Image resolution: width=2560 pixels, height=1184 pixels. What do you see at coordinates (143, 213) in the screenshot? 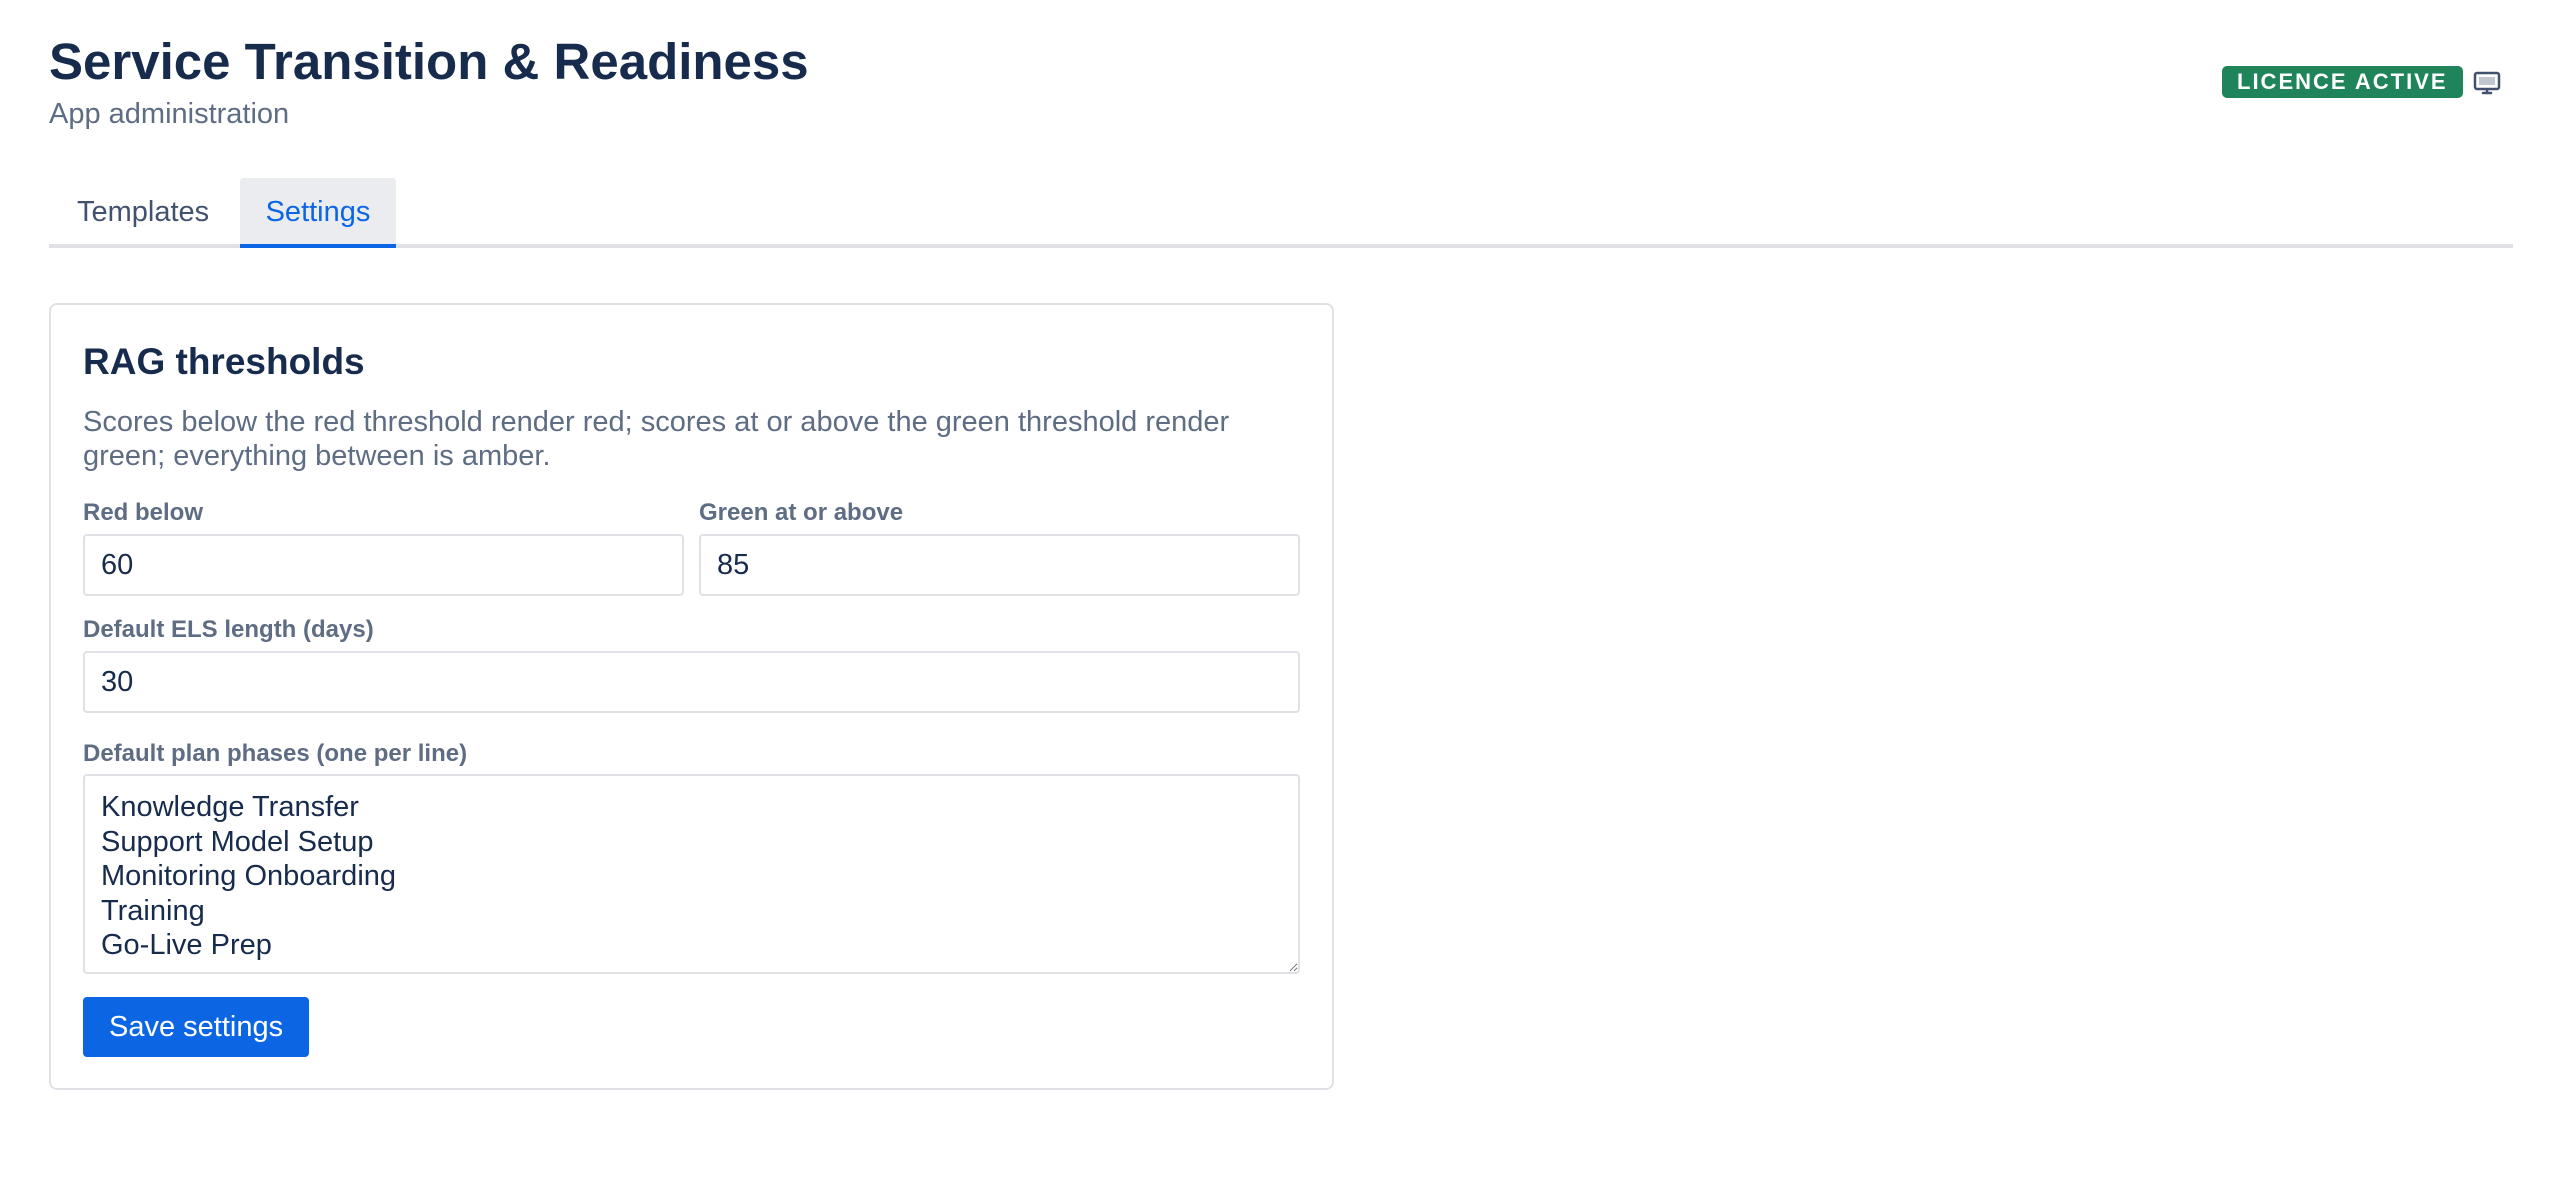
I see `tab-templates: Templates` at bounding box center [143, 213].